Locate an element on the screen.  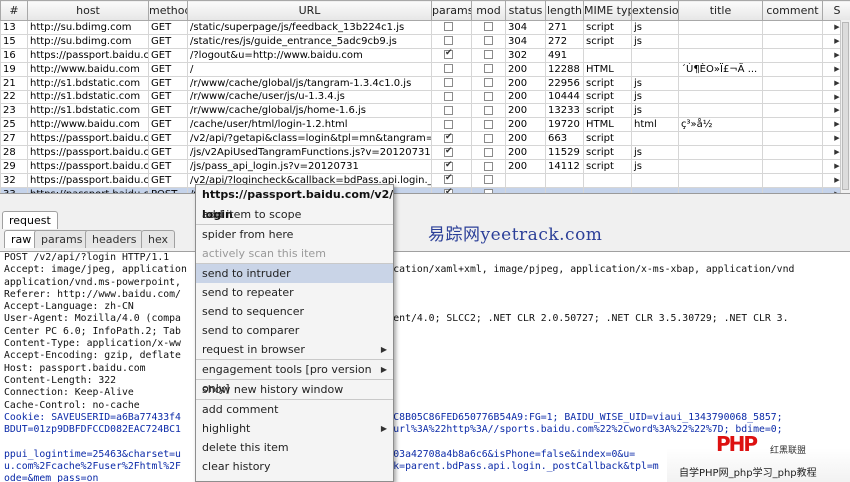
url-cell: /?logout&u=http://www.baidu.com is located at coordinates (309, 55).